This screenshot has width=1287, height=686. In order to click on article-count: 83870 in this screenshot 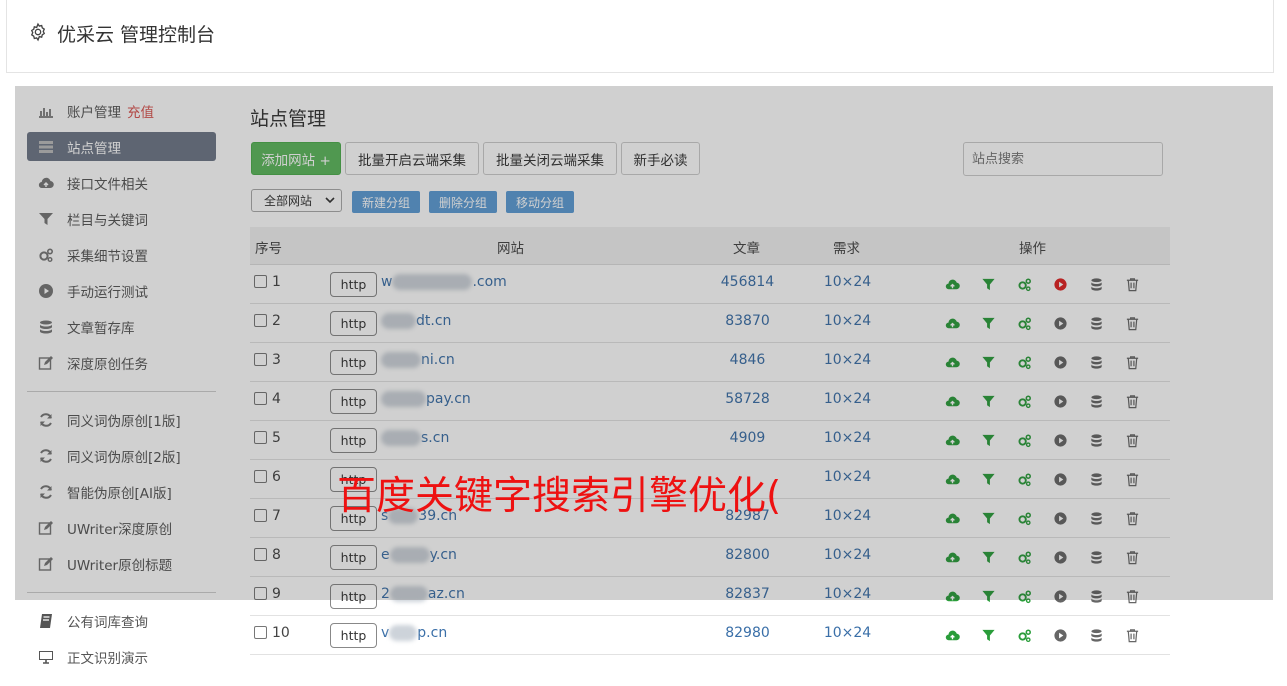, I will do `click(747, 321)`.